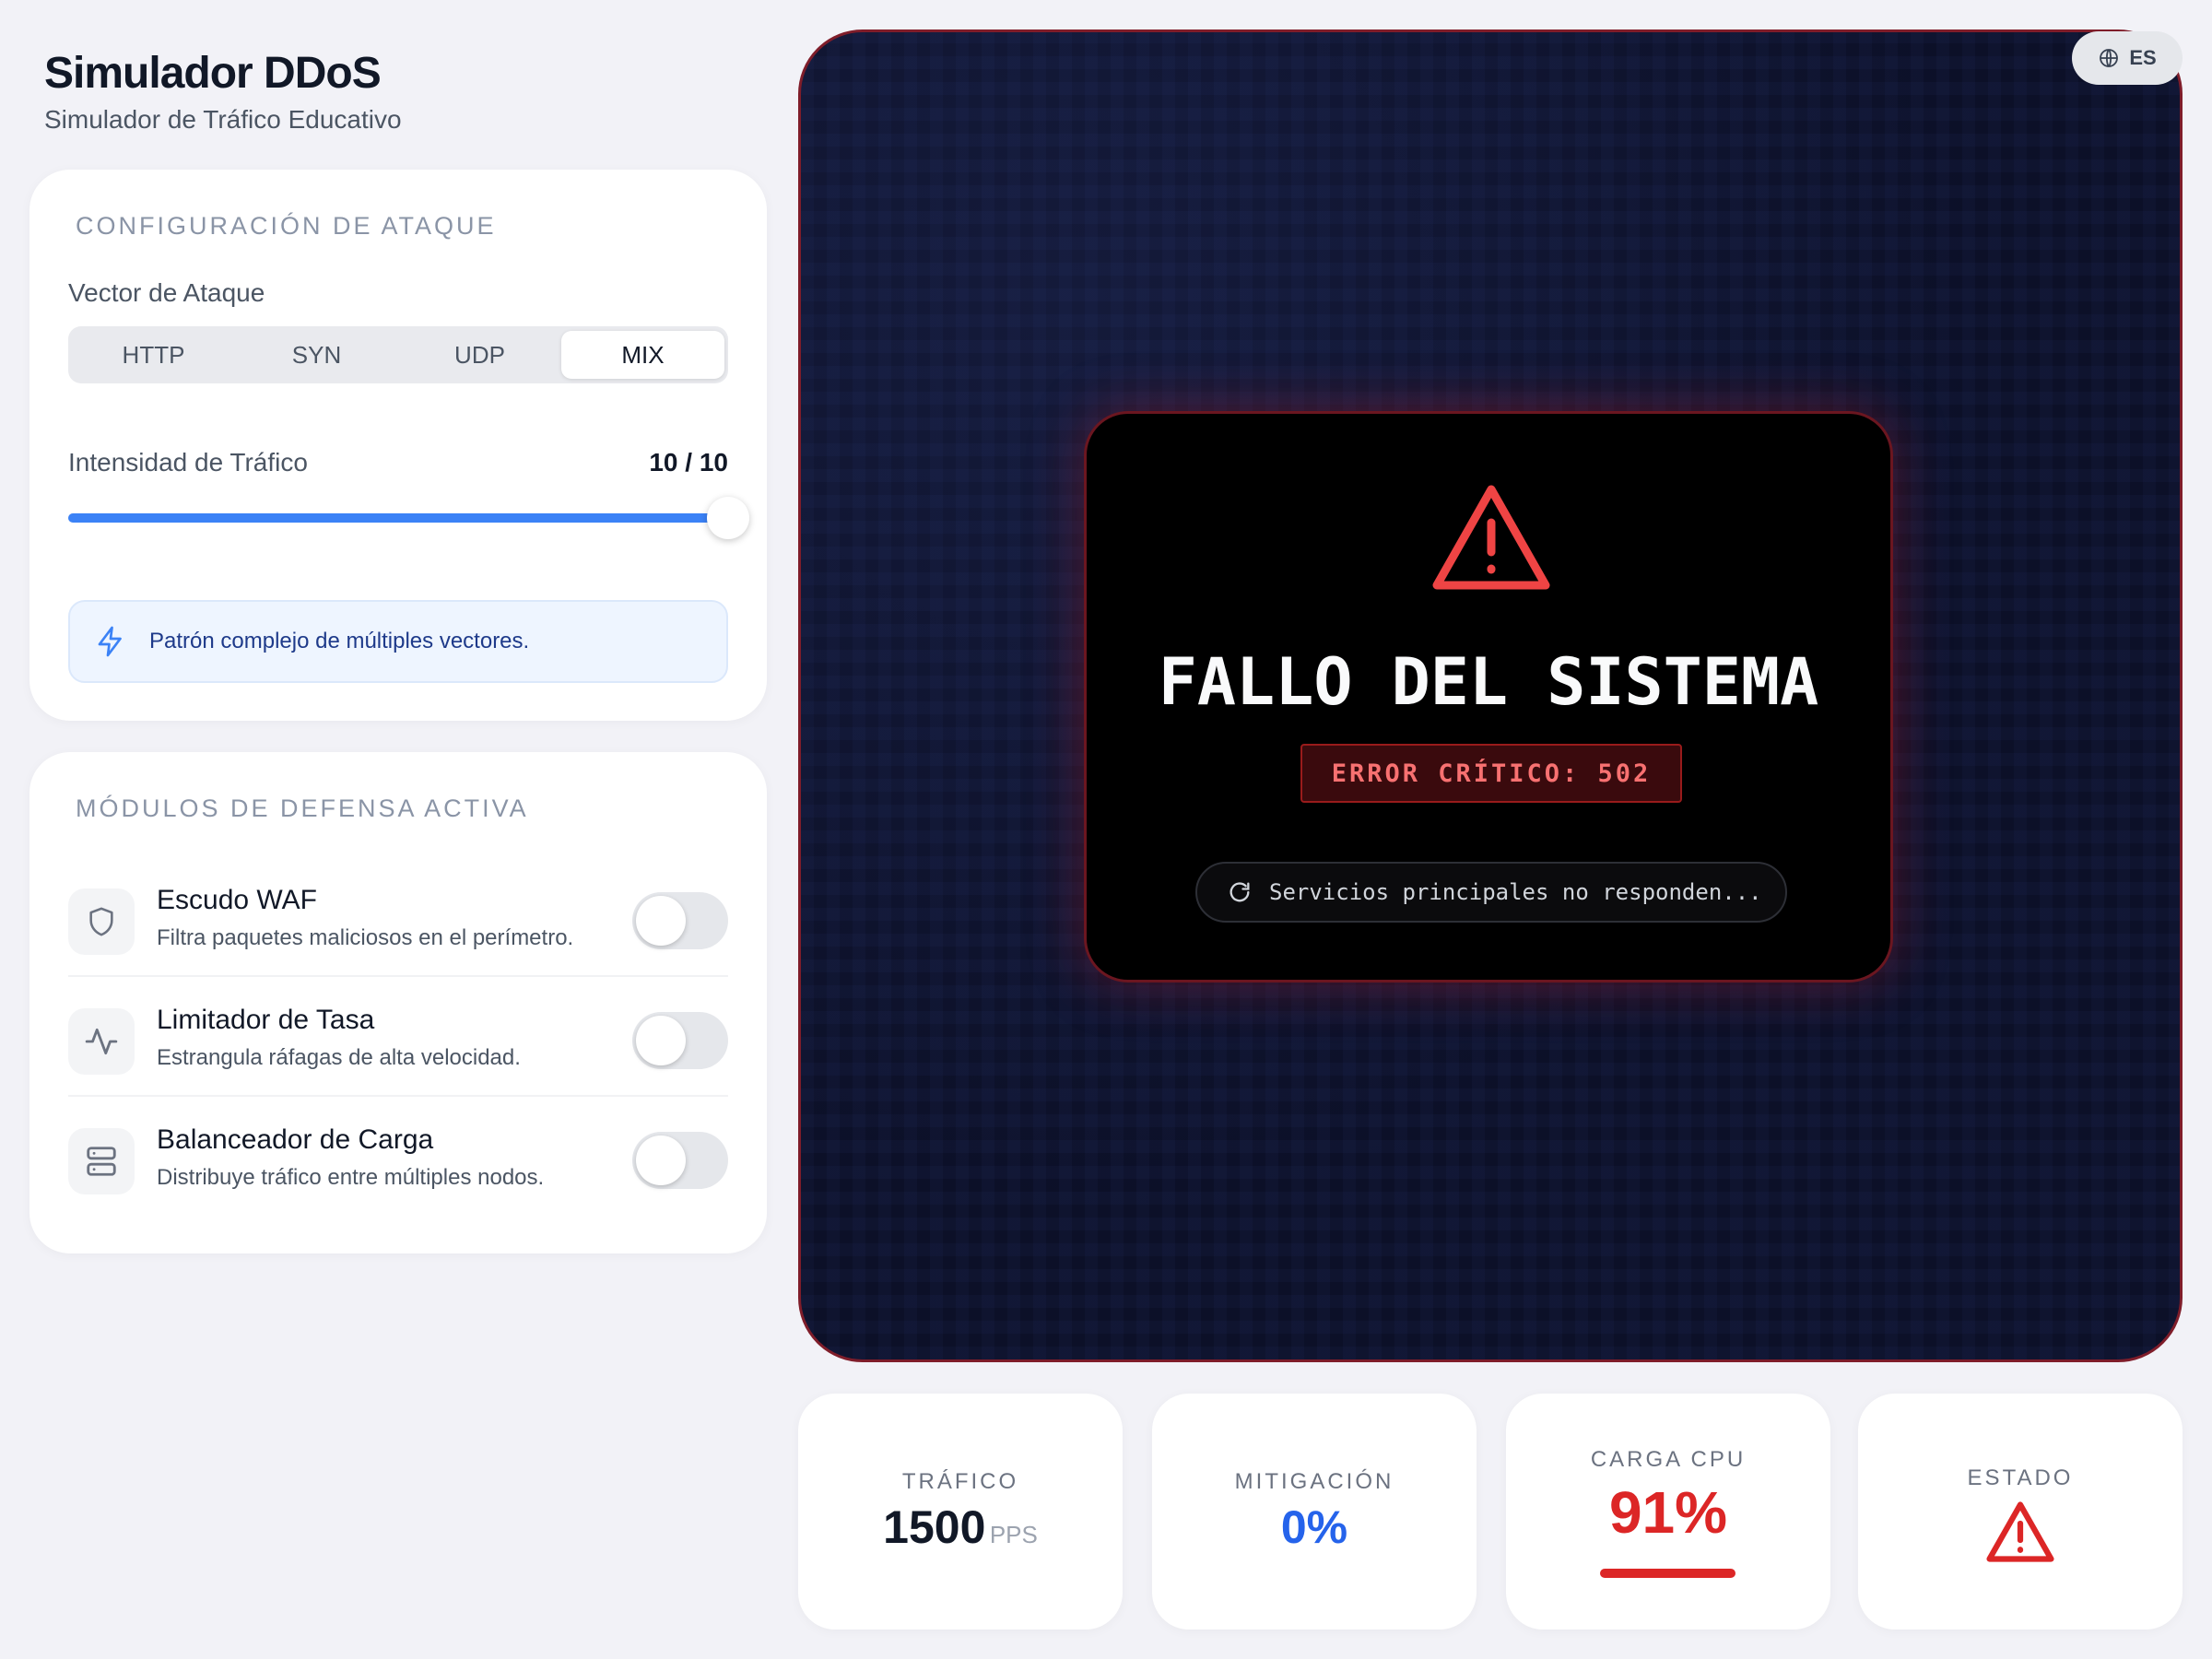 This screenshot has width=2212, height=1659. What do you see at coordinates (1668, 1459) in the screenshot?
I see `stat-label: CARGA CPU` at bounding box center [1668, 1459].